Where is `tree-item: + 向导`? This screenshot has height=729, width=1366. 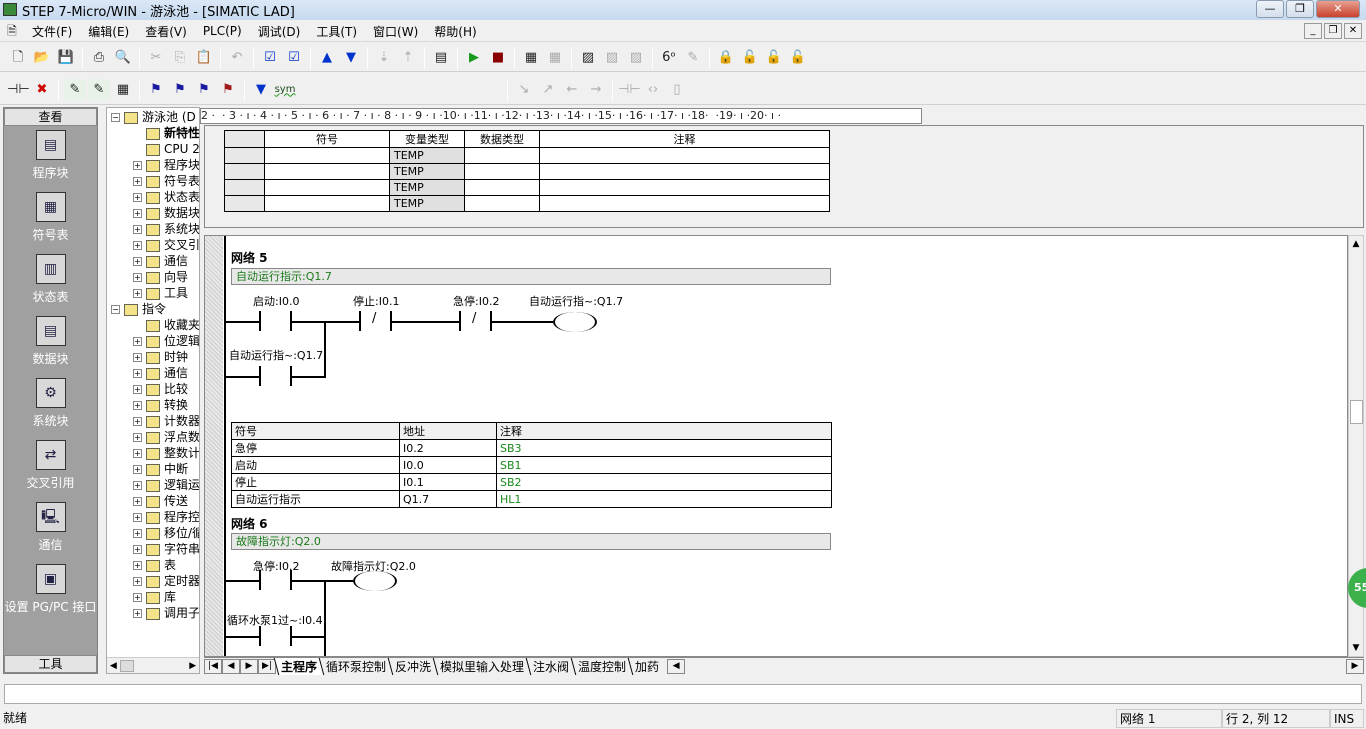 tree-item: + 向导 is located at coordinates (153, 277).